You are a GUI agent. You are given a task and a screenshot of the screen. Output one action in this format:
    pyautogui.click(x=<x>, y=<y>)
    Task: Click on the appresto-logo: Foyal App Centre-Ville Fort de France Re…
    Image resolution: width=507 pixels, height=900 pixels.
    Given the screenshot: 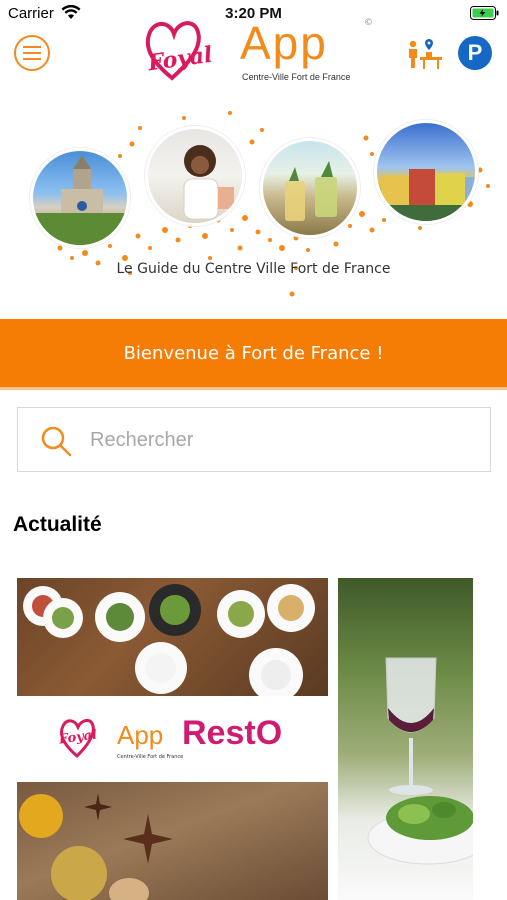 What is the action you would take?
    pyautogui.click(x=172, y=739)
    